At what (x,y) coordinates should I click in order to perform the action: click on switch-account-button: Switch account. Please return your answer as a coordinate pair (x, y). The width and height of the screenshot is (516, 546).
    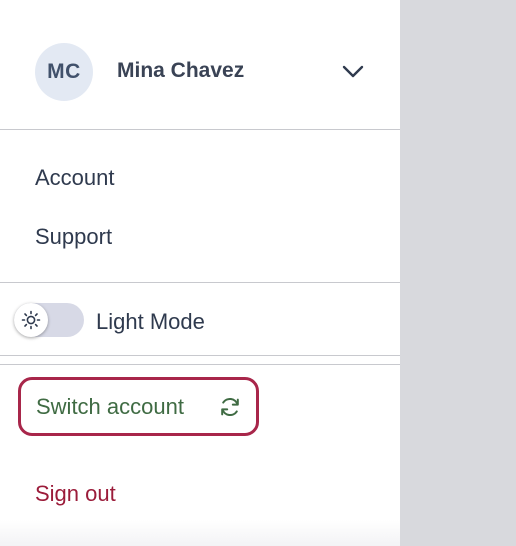
    Looking at the image, I should click on (138, 406).